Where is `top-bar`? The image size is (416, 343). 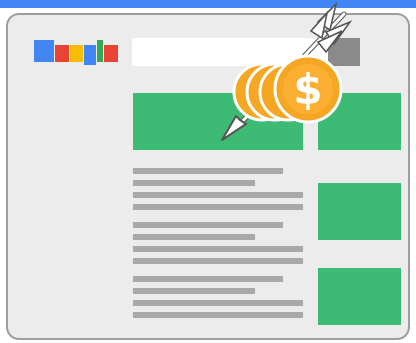
top-bar is located at coordinates (208, 4).